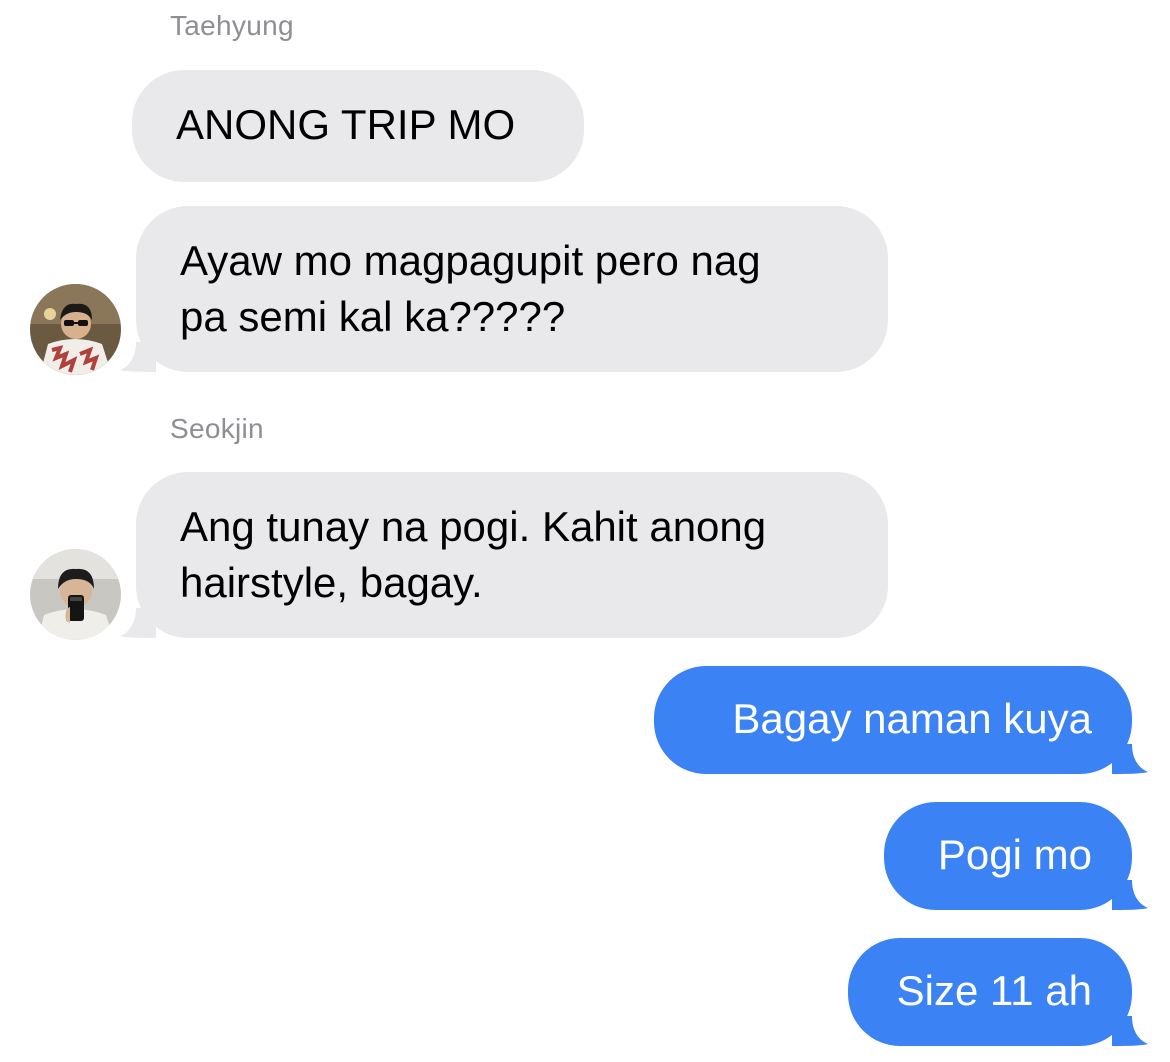  Describe the element at coordinates (217, 428) in the screenshot. I see `sender-name-seokjin: Seokjin` at that location.